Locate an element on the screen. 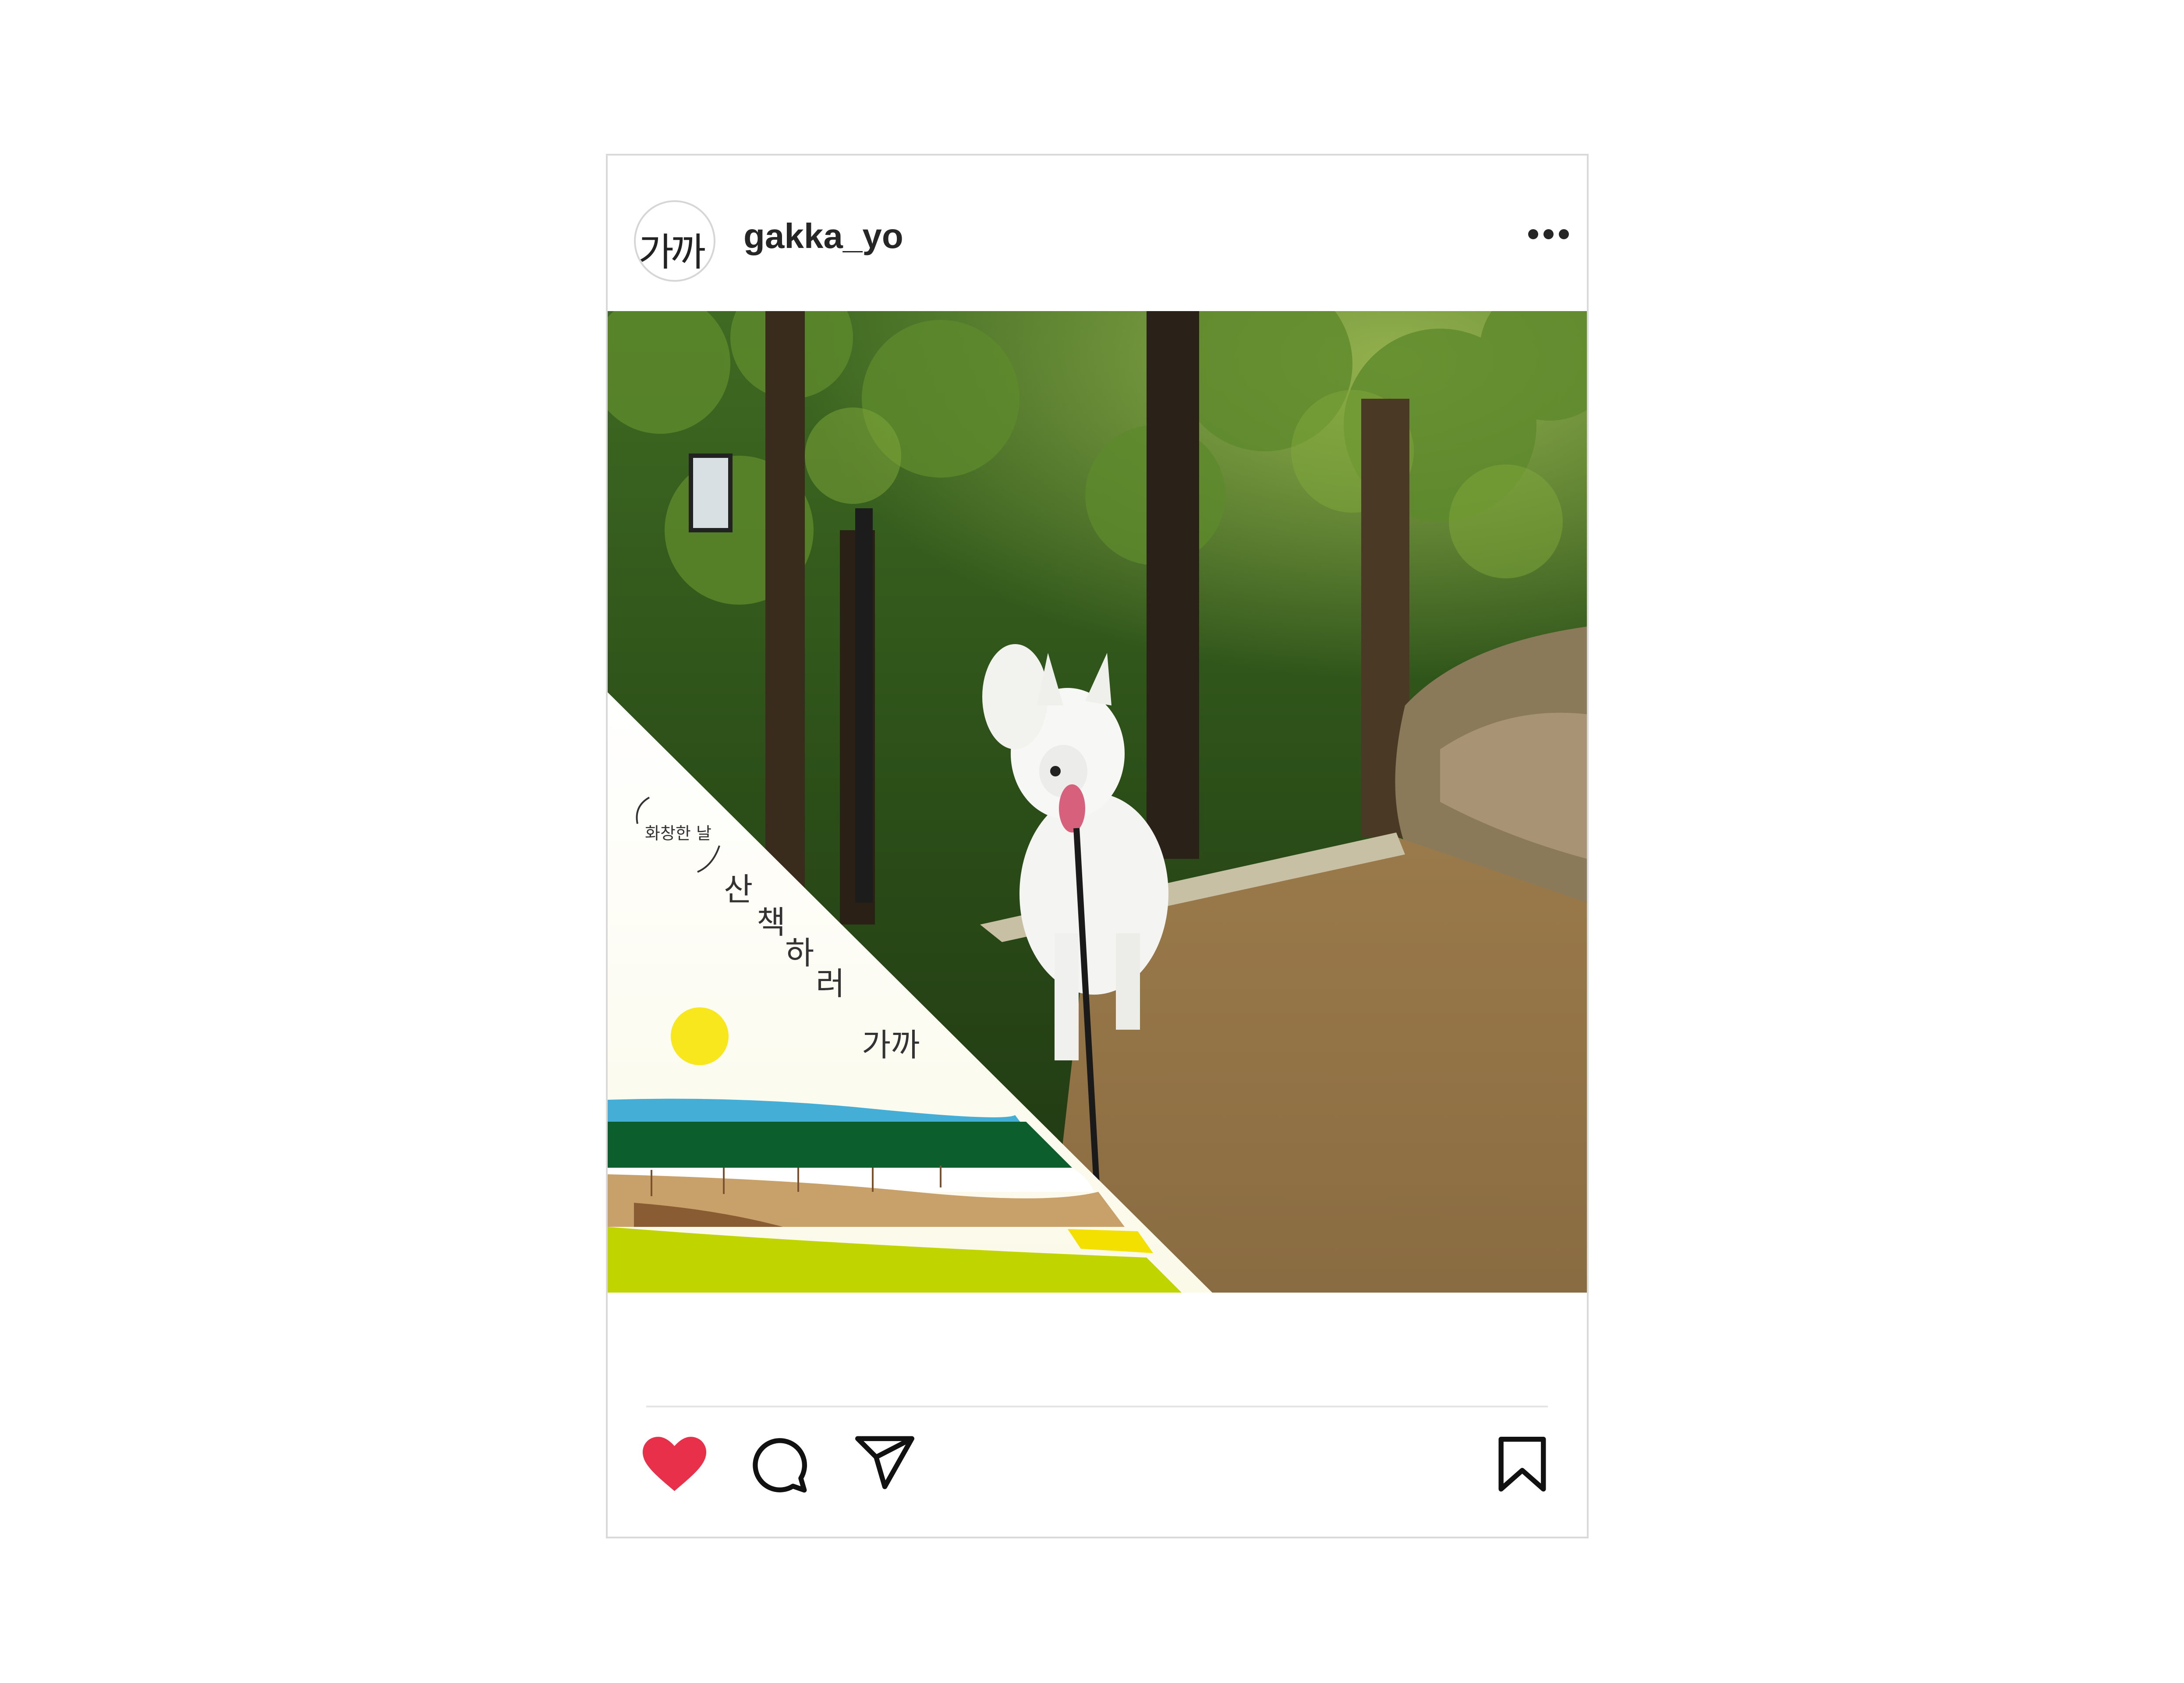 The image size is (2184, 1683). action-bar is located at coordinates (1097, 1474).